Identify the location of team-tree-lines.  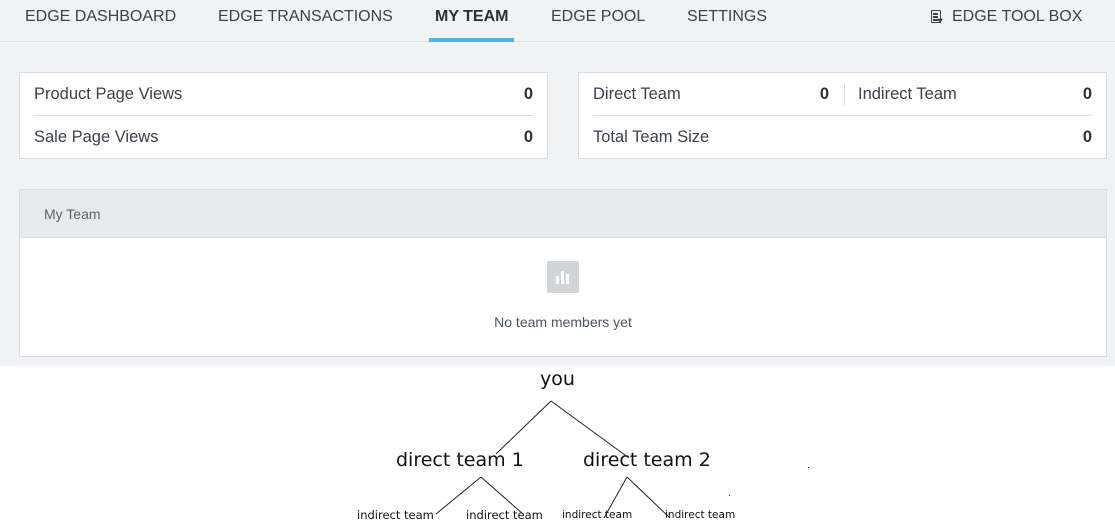
(553, 459).